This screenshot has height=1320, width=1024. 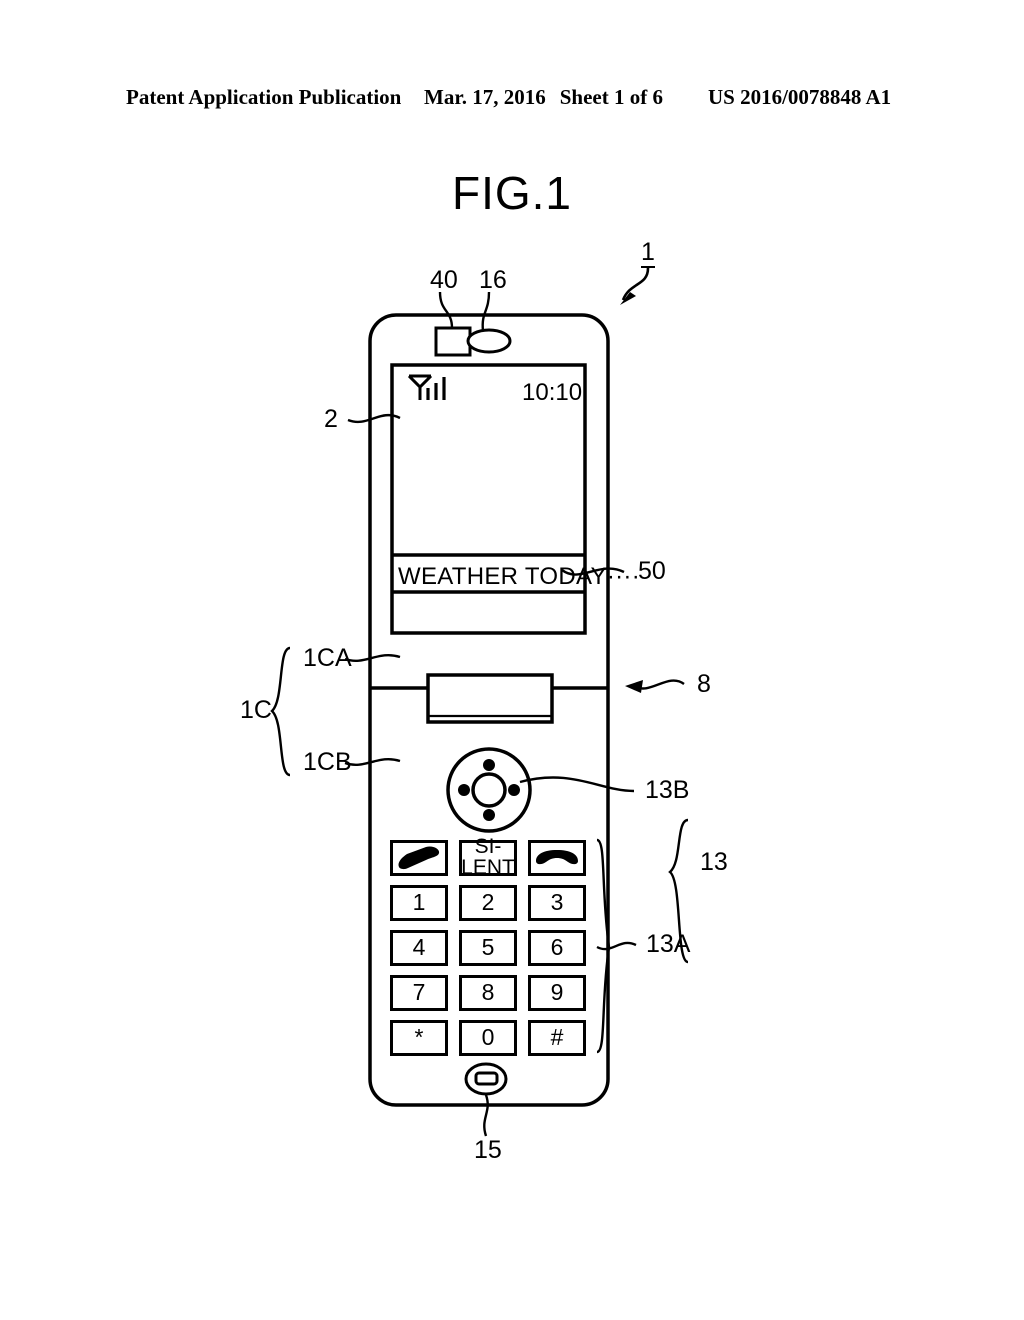 I want to click on key-6: 6, so click(x=557, y=948).